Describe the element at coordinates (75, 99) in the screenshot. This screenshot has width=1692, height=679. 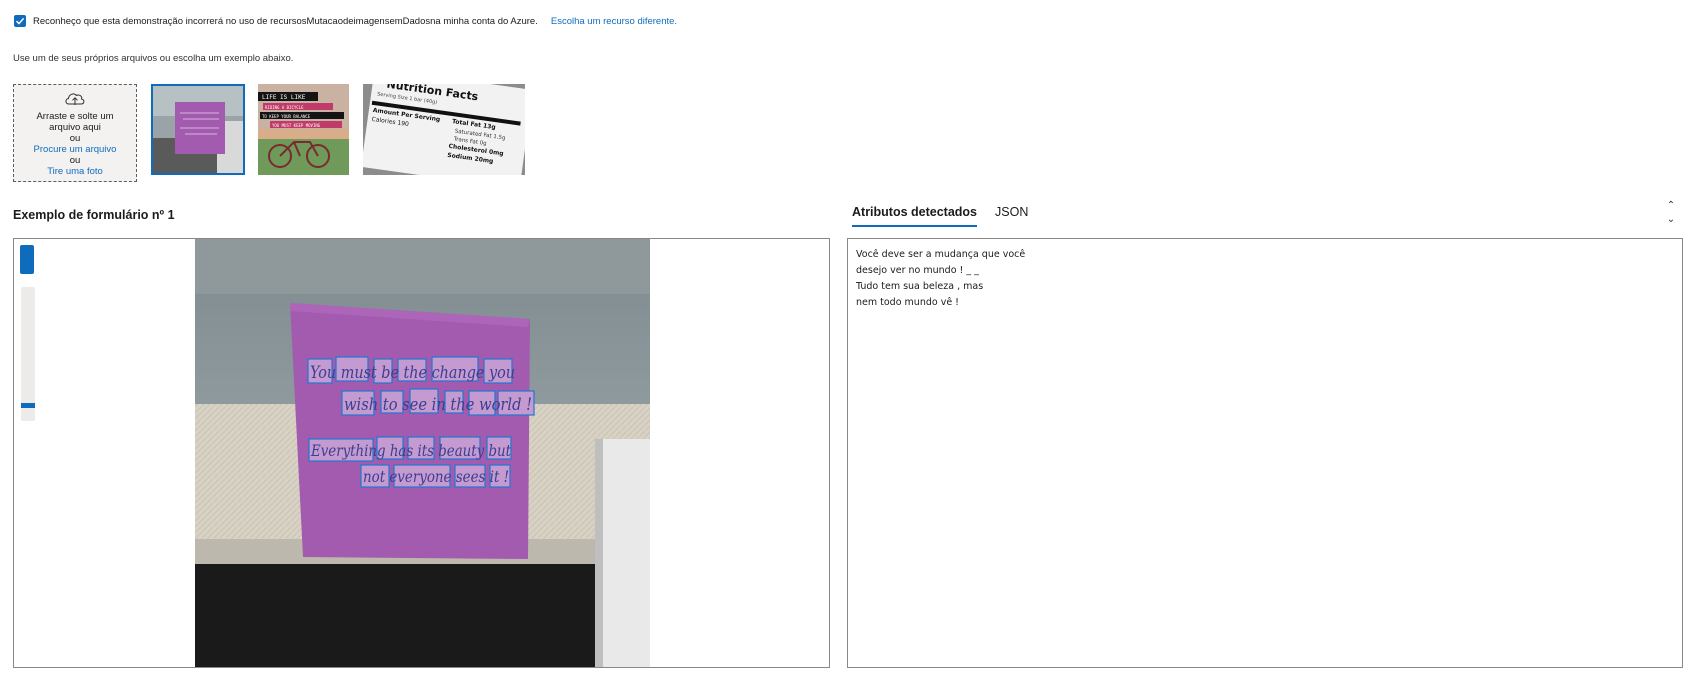
I see `cloud-upload-icon` at that location.